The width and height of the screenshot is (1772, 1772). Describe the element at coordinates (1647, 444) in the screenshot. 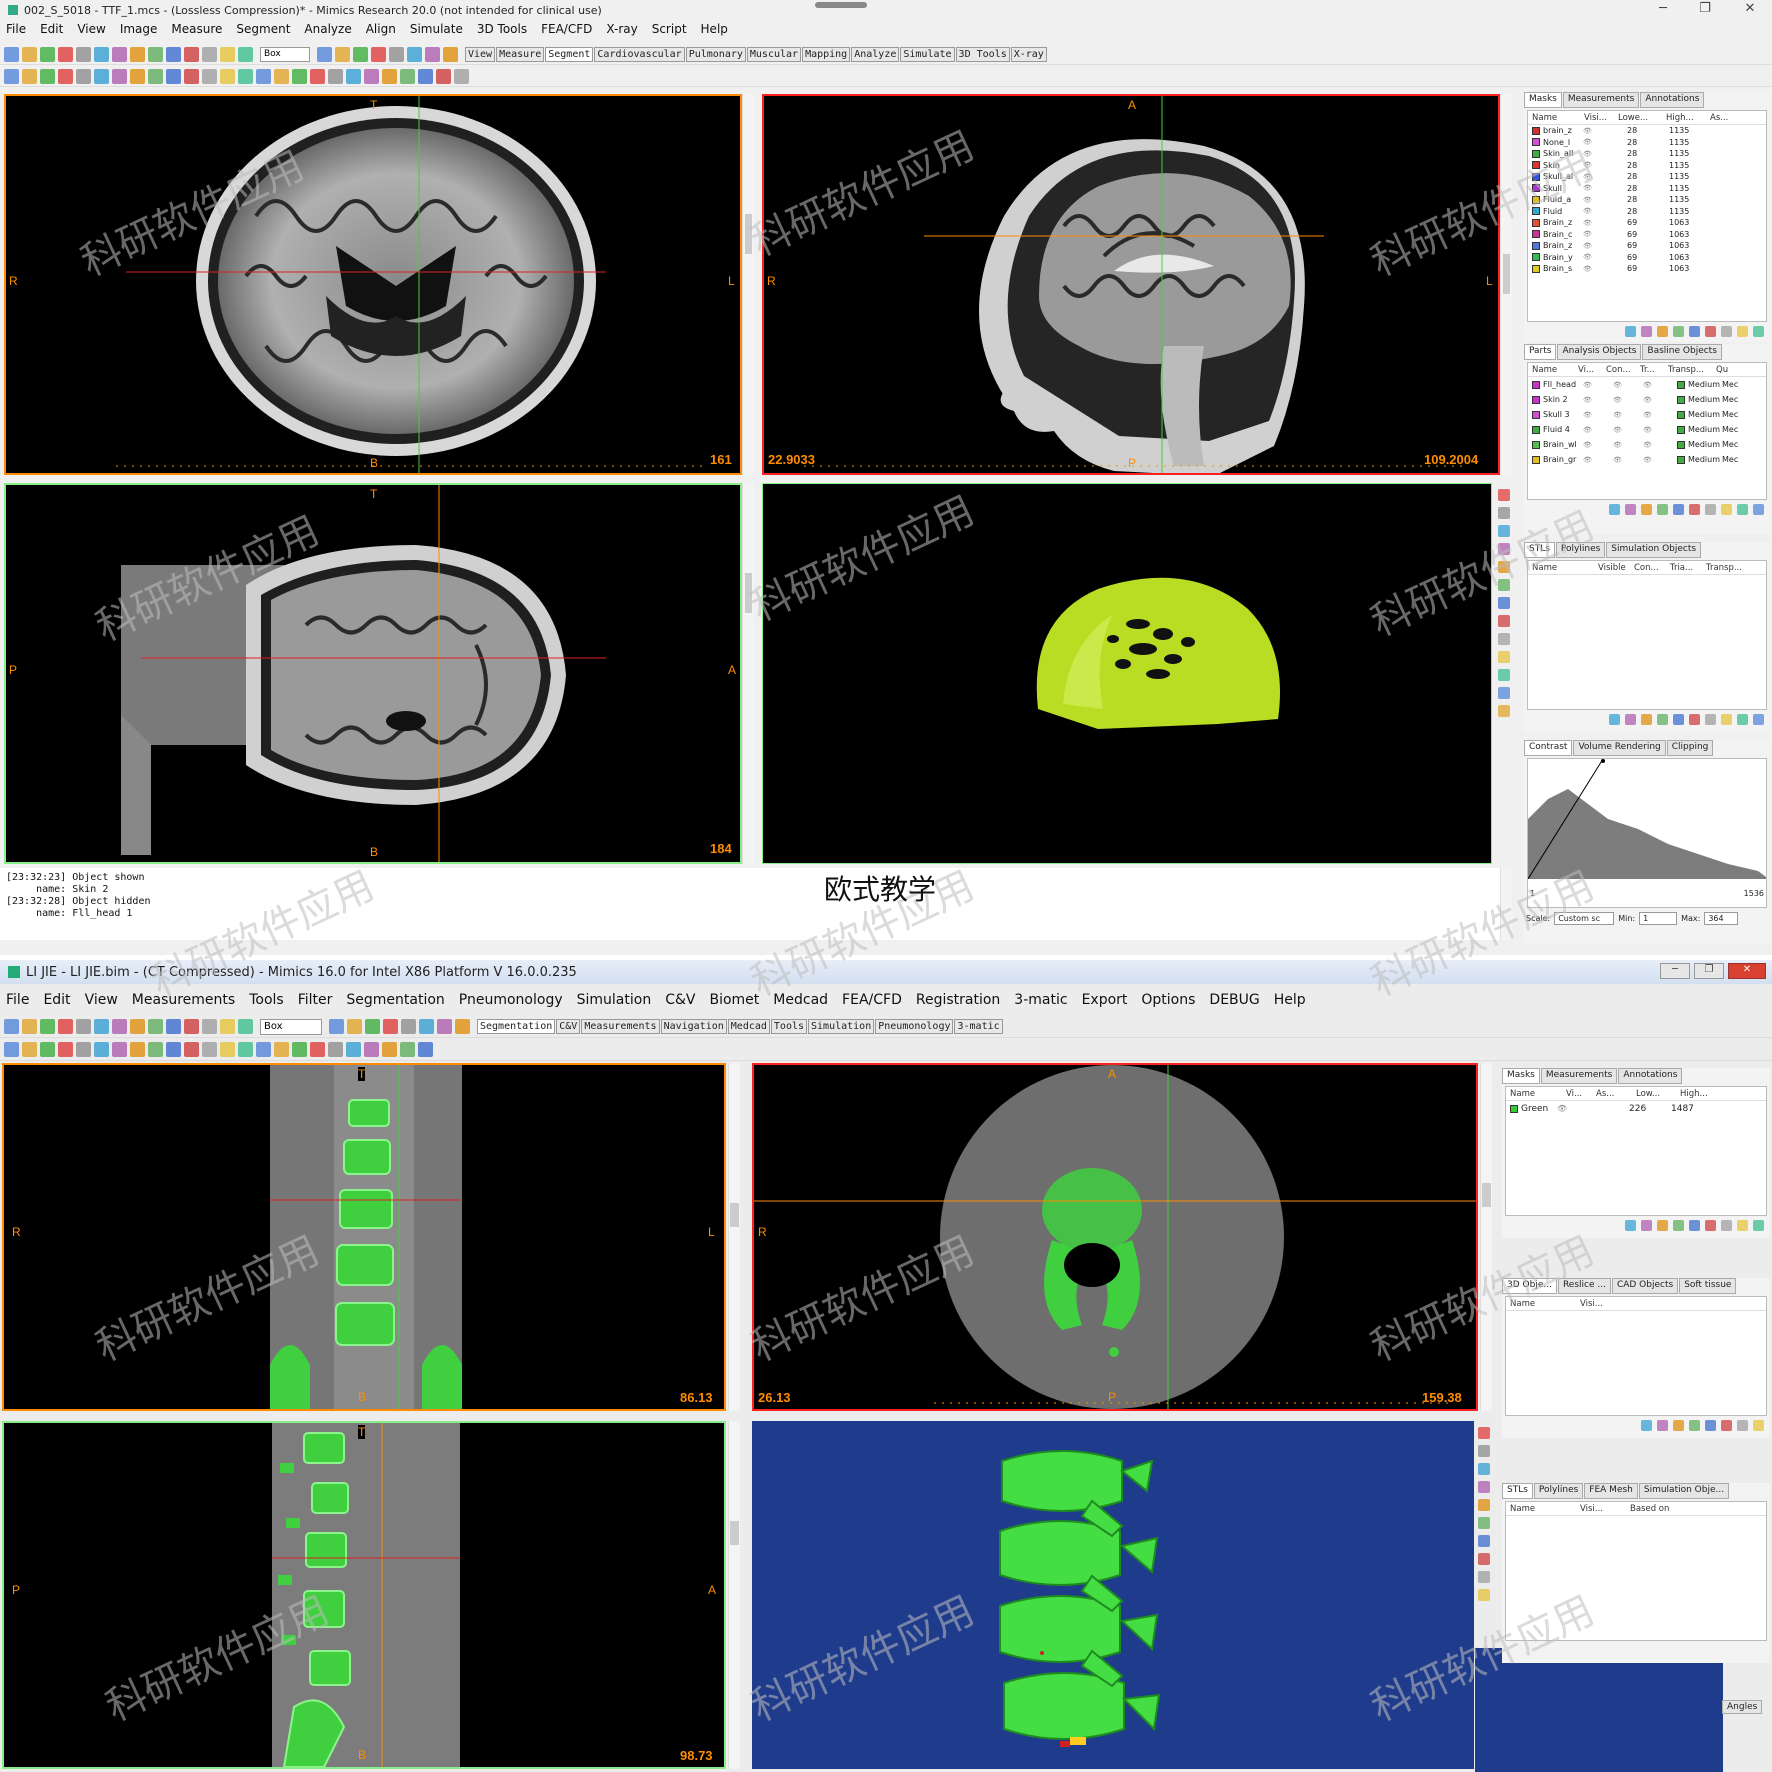

I see `part-row: Brain_wl 👁 👁 👁 Medium Mec` at that location.